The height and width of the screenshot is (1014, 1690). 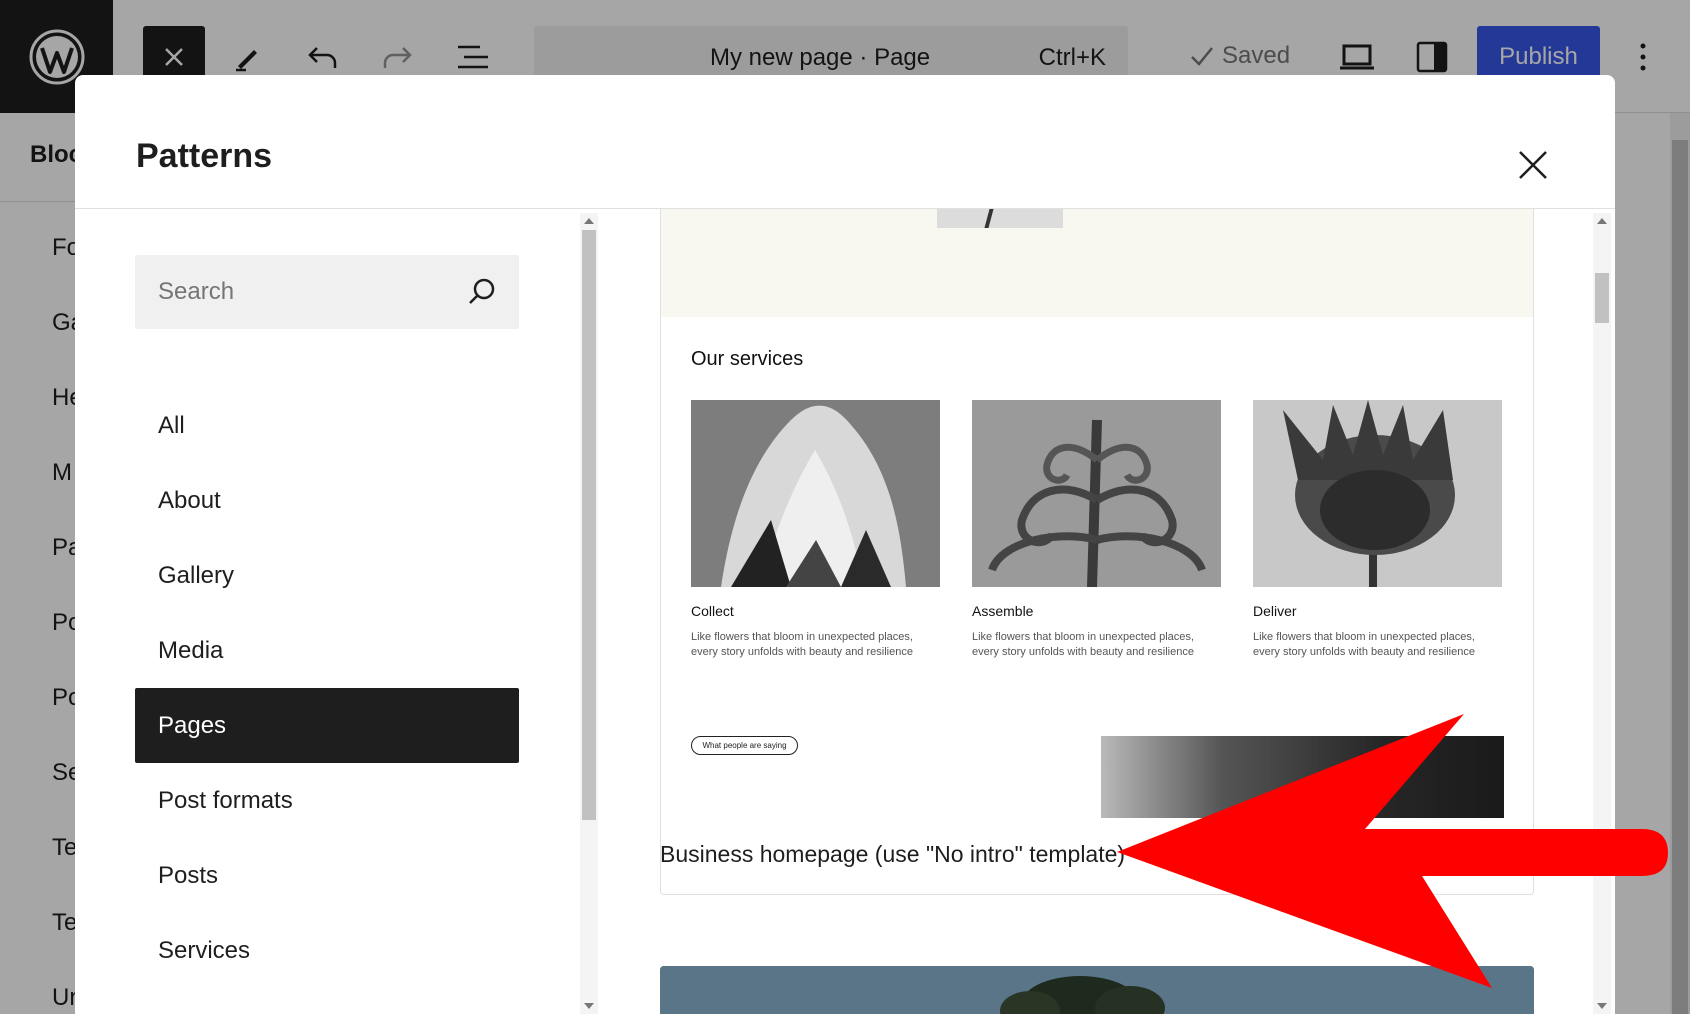 I want to click on service-name: Deliver, so click(x=1275, y=611).